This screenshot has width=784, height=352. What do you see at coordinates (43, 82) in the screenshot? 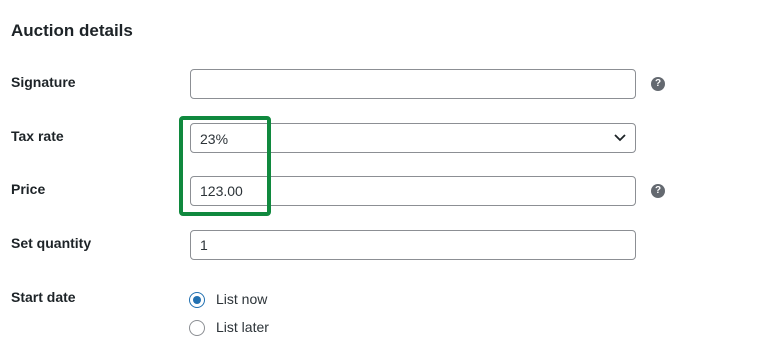
I see `signature-label: Signature` at bounding box center [43, 82].